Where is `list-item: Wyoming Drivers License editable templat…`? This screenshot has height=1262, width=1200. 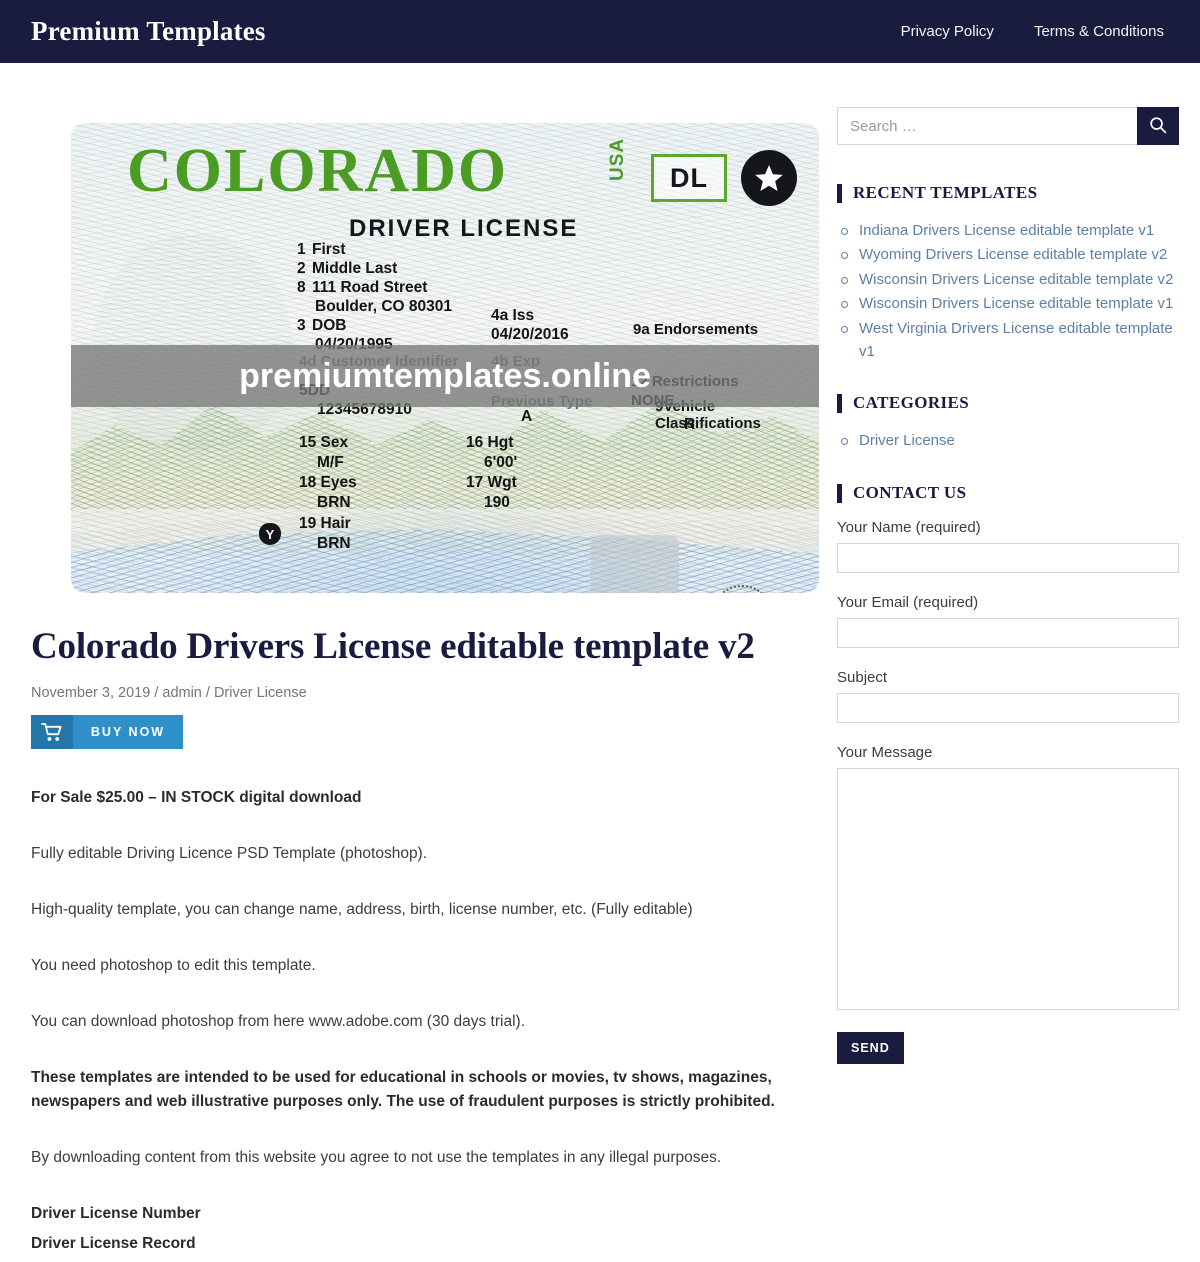
list-item: Wyoming Drivers License editable templat… is located at coordinates (1008, 254).